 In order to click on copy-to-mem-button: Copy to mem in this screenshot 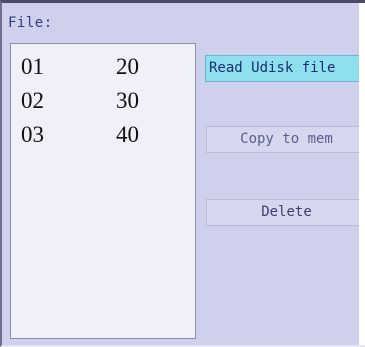, I will do `click(285, 139)`.